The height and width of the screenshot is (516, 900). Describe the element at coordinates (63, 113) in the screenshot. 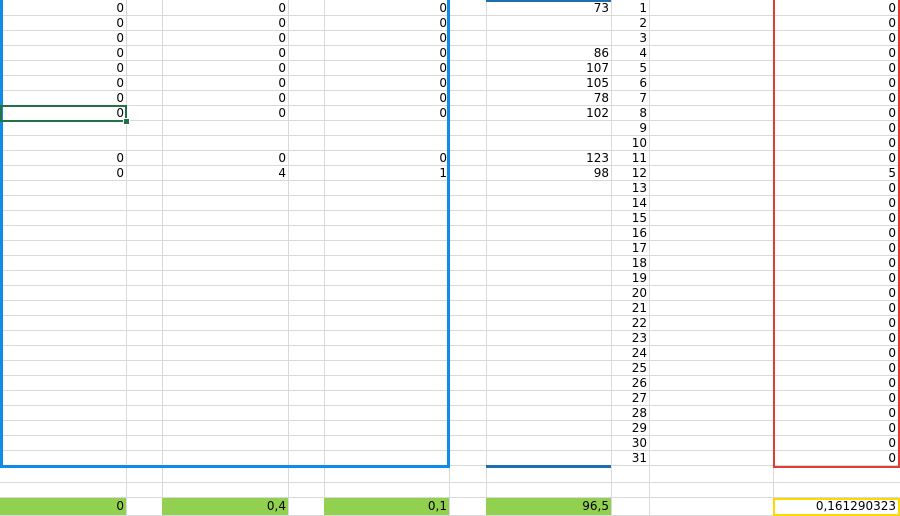

I see `active-cell-a8` at that location.